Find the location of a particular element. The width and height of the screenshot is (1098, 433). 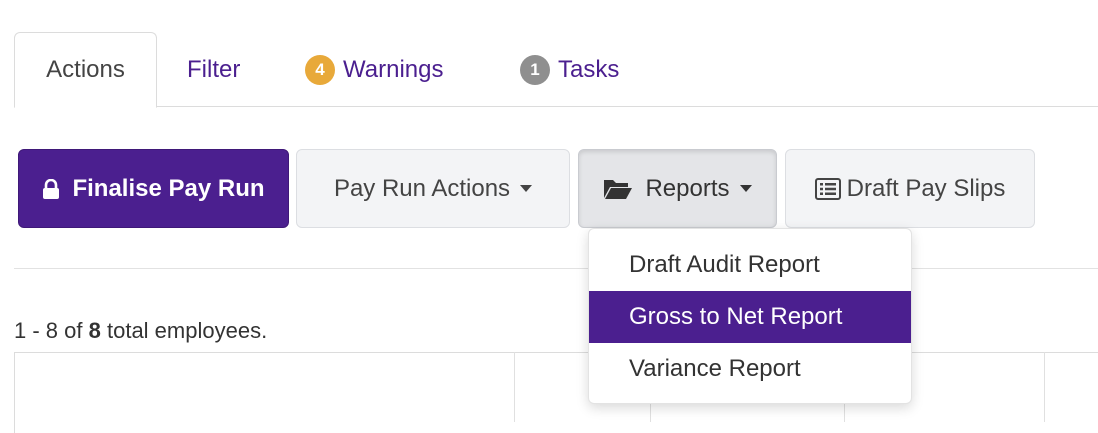

tab-filter: Filter is located at coordinates (213, 69).